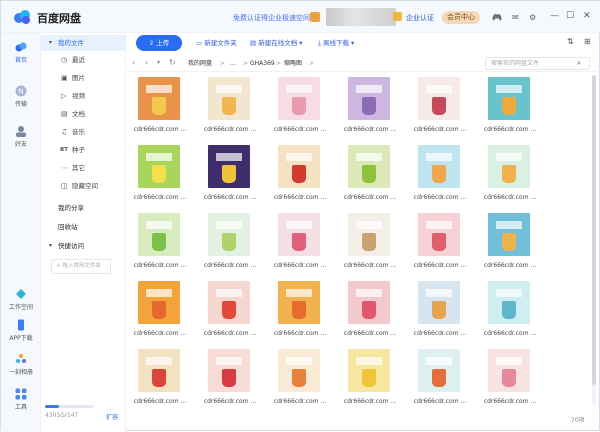  Describe the element at coordinates (21, 96) in the screenshot. I see `nav-item-transfer: N 传输` at that location.